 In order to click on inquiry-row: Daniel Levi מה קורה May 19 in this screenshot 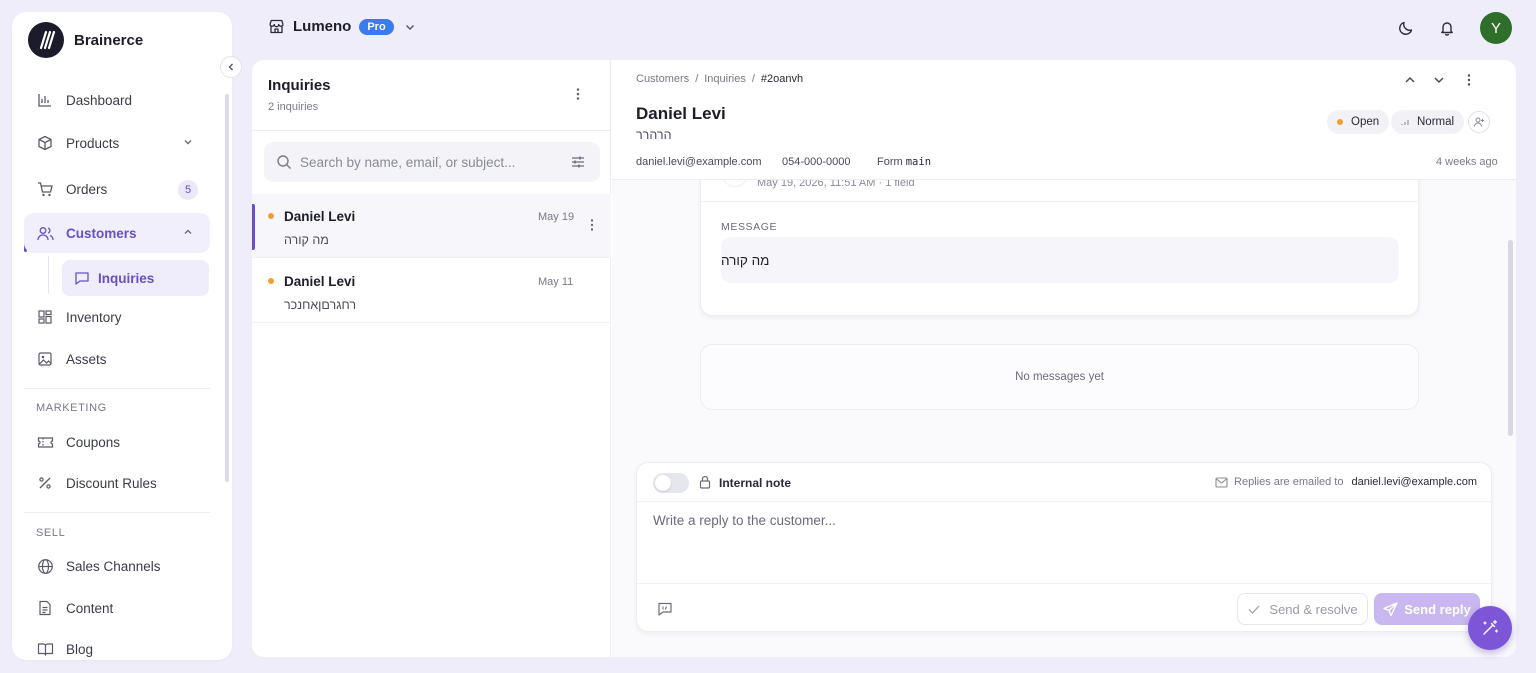, I will do `click(431, 226)`.